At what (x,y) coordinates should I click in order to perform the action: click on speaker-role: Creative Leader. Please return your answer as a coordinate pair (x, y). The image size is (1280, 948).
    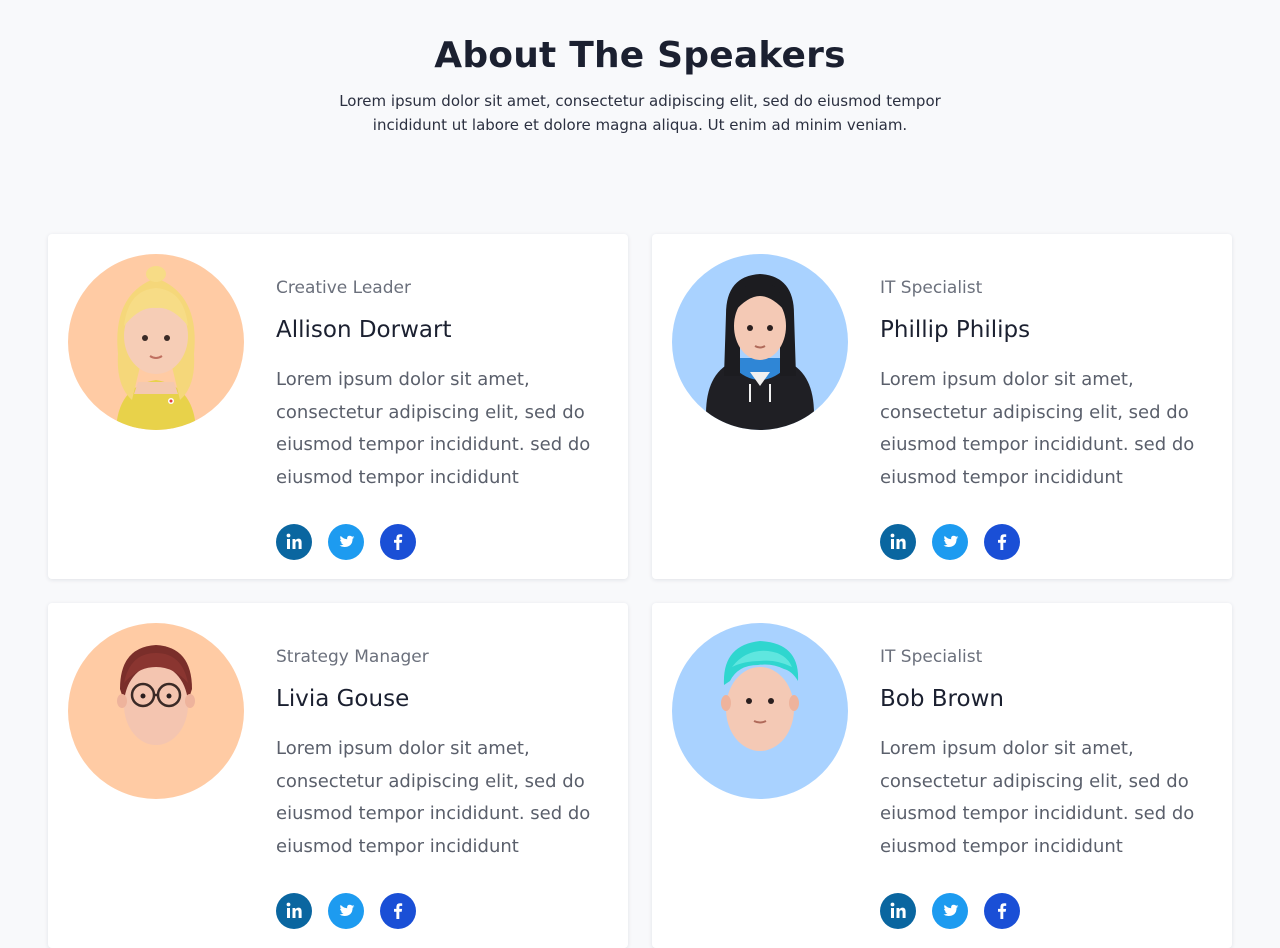
    Looking at the image, I should click on (343, 288).